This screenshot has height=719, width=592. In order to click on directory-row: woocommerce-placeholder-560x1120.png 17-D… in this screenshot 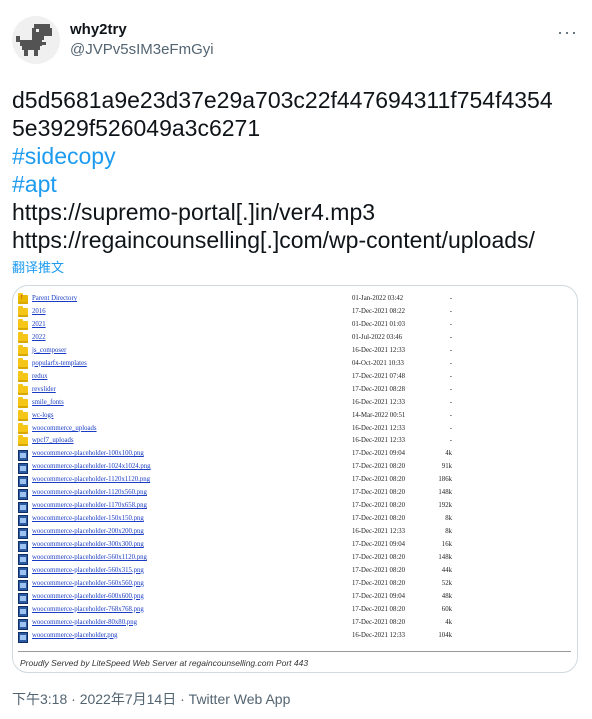, I will do `click(294, 559)`.